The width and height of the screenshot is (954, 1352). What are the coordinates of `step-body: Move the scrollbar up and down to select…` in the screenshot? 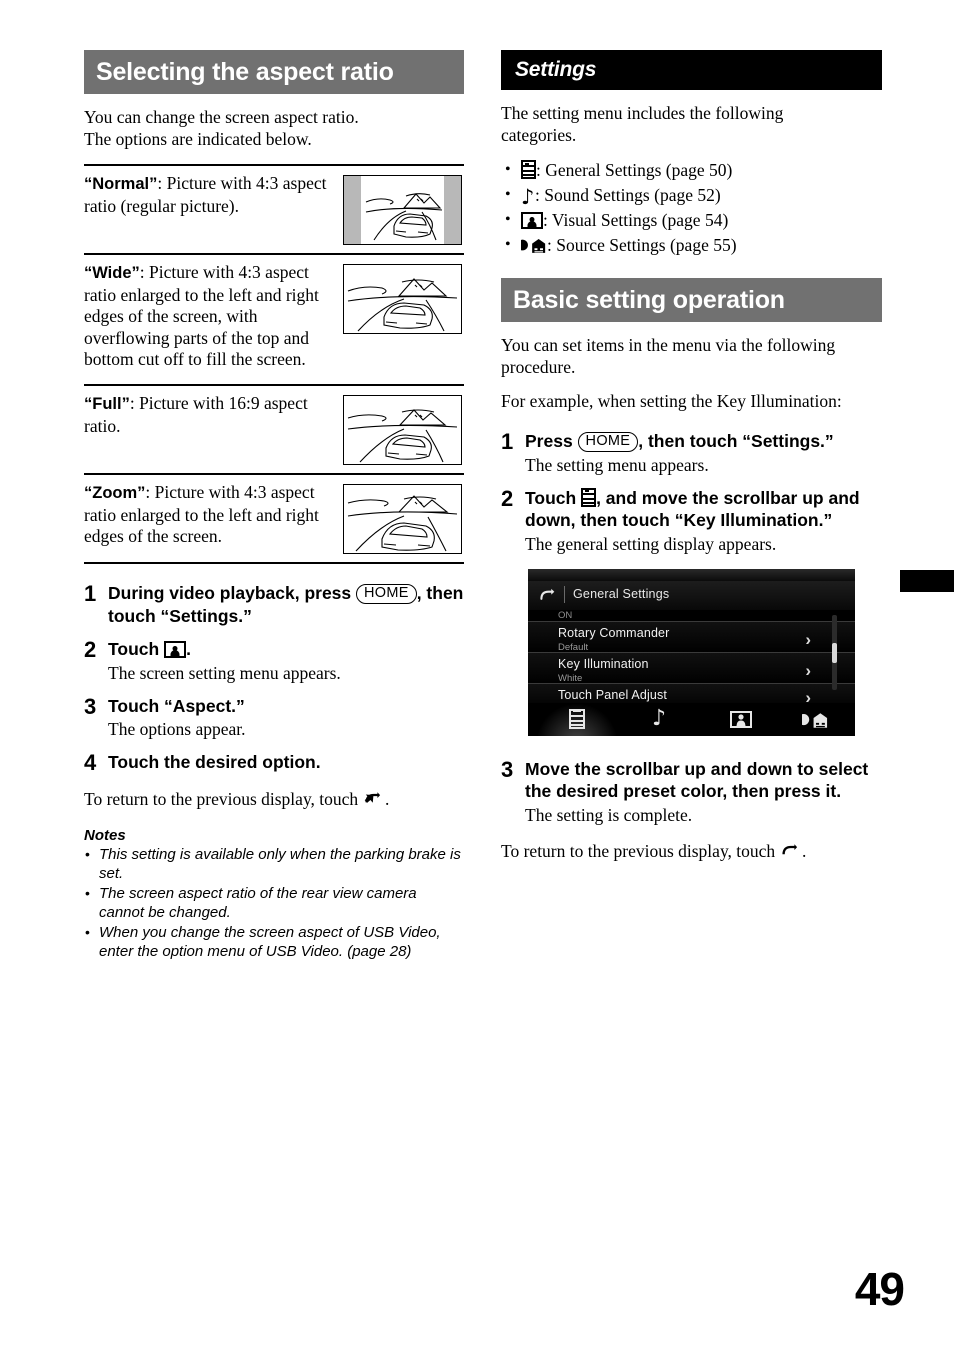 It's located at (703, 792).